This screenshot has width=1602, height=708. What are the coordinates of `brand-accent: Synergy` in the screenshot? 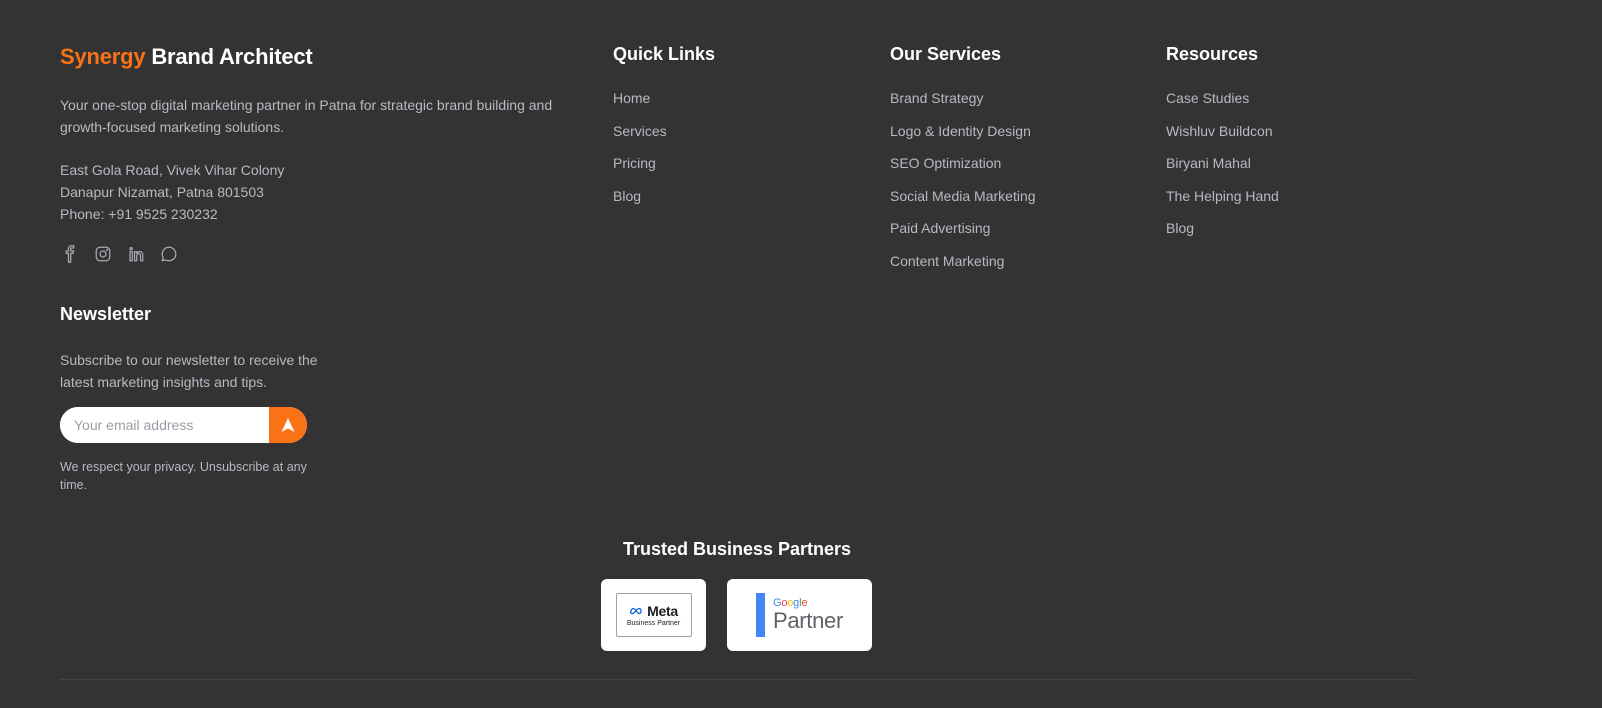 It's located at (103, 56).